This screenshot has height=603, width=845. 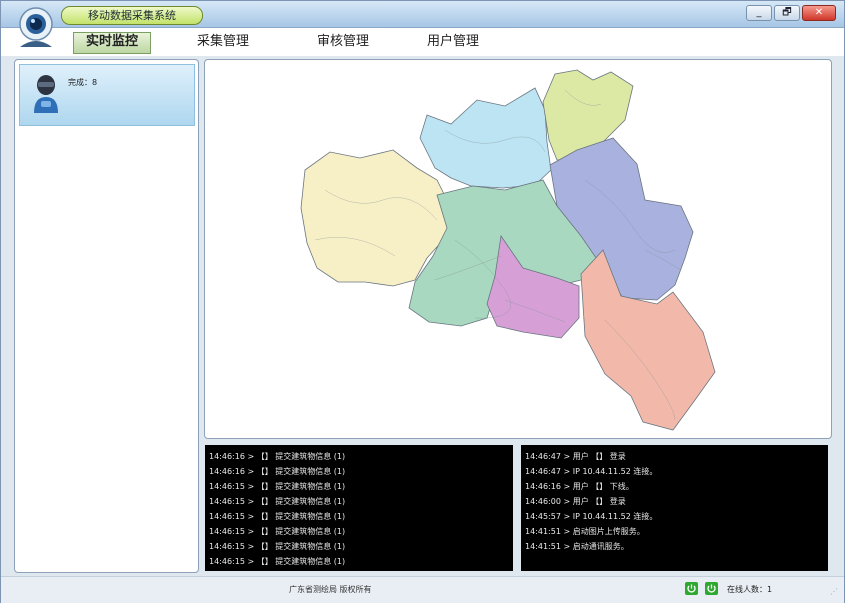 I want to click on log-line: 14:41:51 > 启动通讯服务。, so click(x=577, y=546).